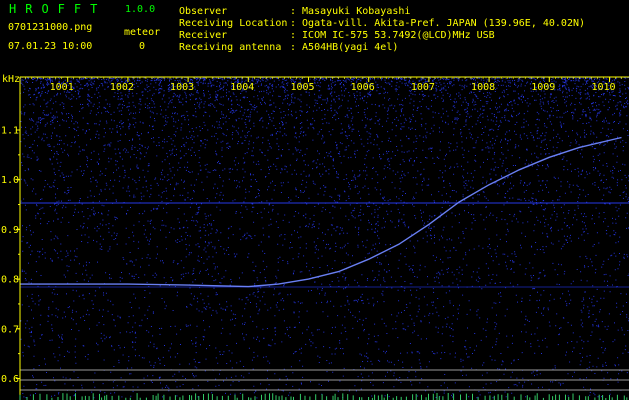  I want to click on level-strip, so click(323, 396).